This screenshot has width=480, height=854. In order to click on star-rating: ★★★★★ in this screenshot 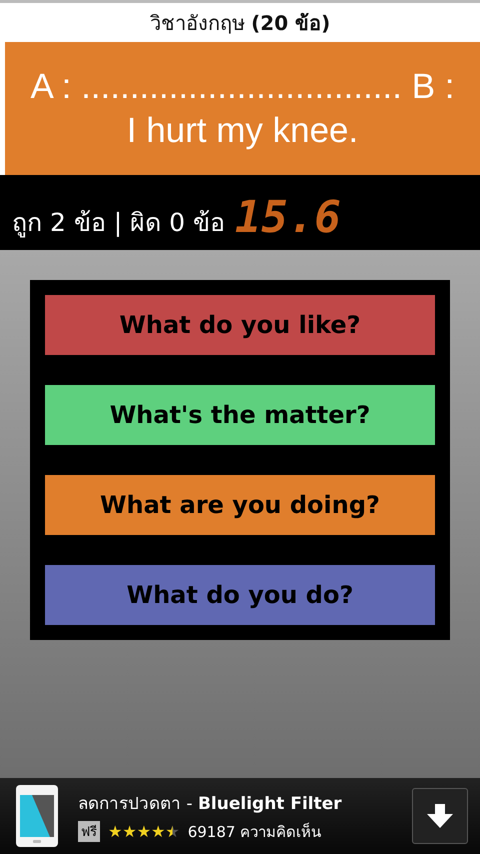, I will do `click(144, 832)`.